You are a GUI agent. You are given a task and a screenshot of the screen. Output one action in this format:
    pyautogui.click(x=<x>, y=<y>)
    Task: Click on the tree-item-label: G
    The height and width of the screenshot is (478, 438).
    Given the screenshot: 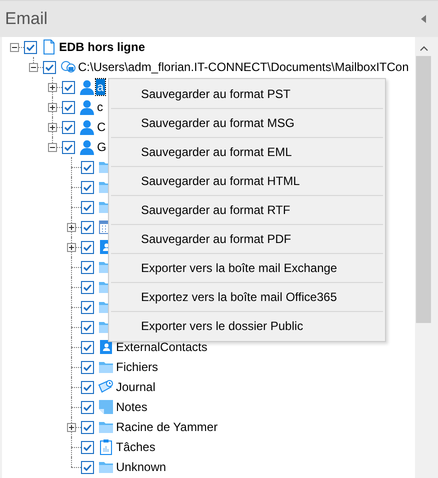 What is the action you would take?
    pyautogui.click(x=102, y=147)
    